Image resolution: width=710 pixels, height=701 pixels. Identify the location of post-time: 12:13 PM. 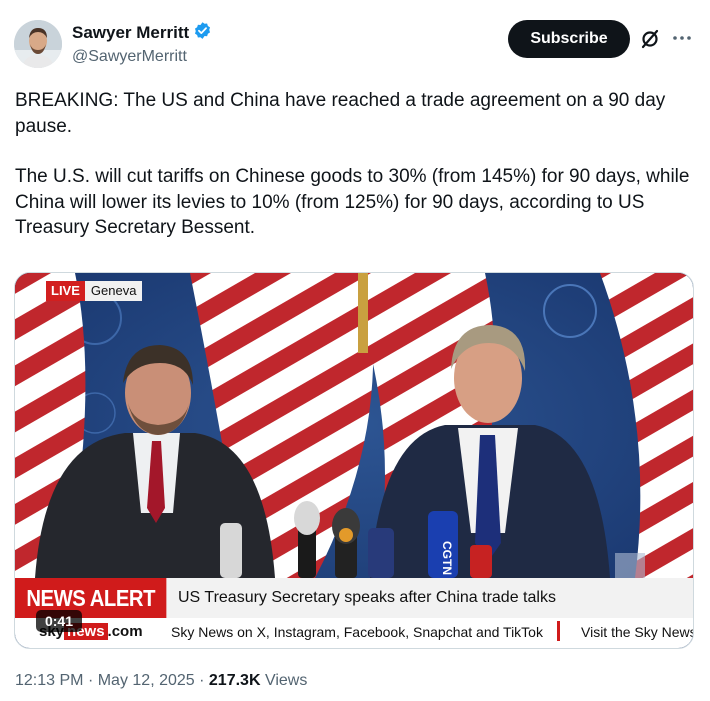
(49, 680).